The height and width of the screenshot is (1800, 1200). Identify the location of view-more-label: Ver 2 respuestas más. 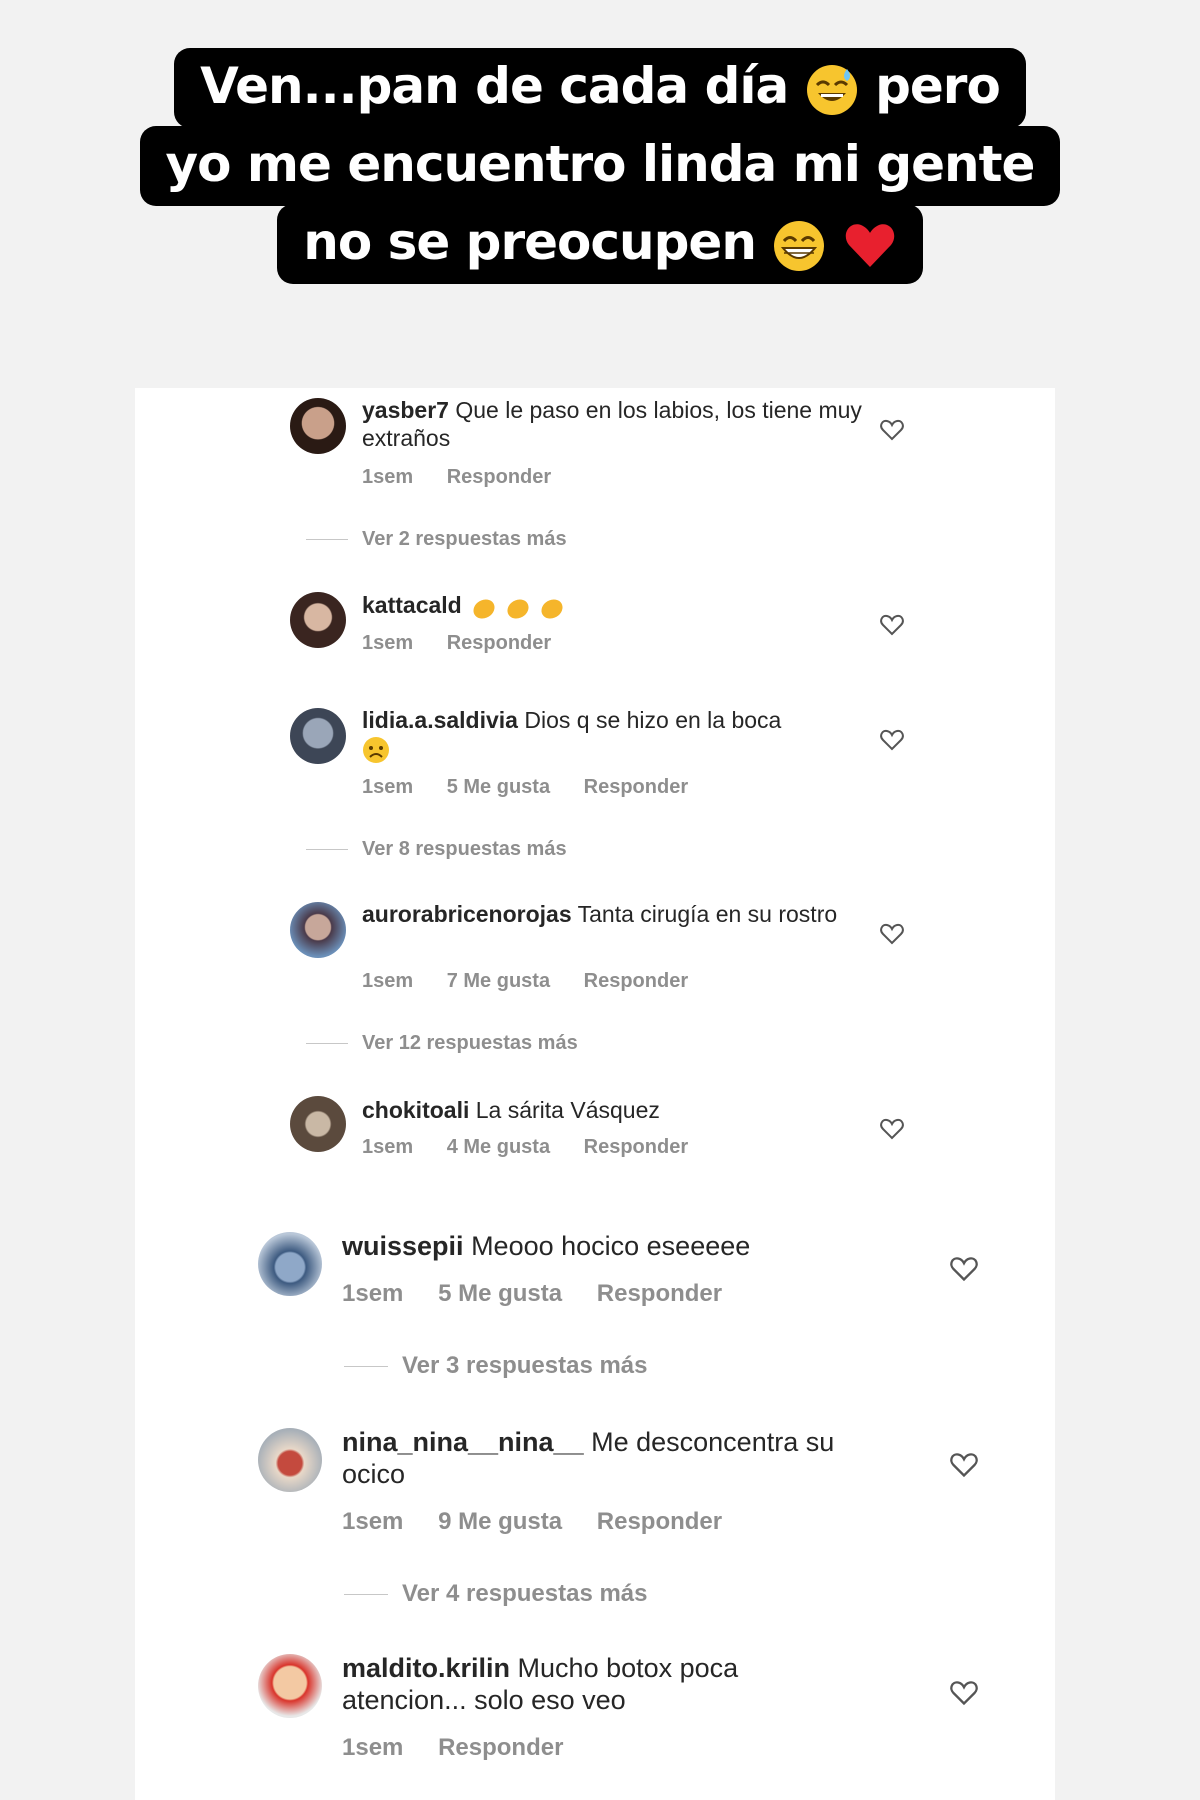
(464, 539).